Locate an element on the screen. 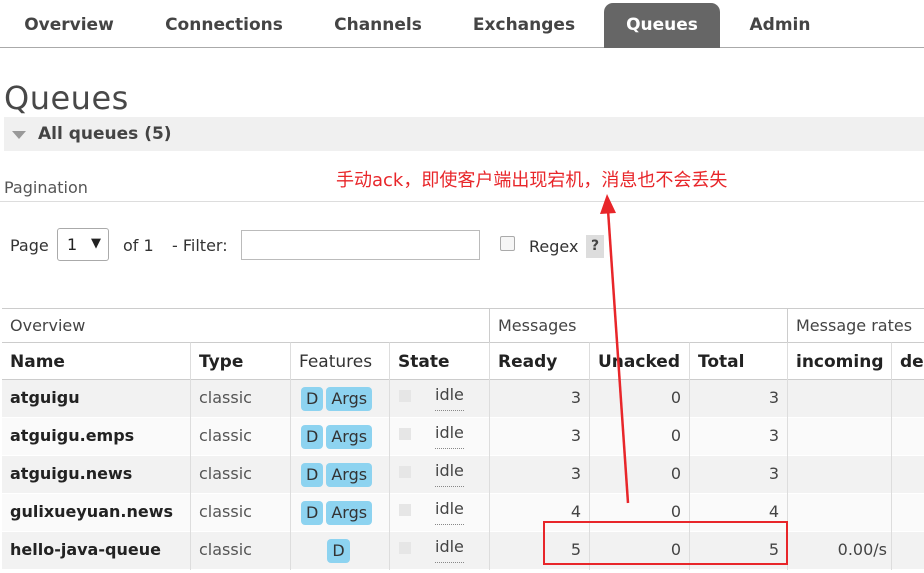  annotation-arrow is located at coordinates (615, 349).